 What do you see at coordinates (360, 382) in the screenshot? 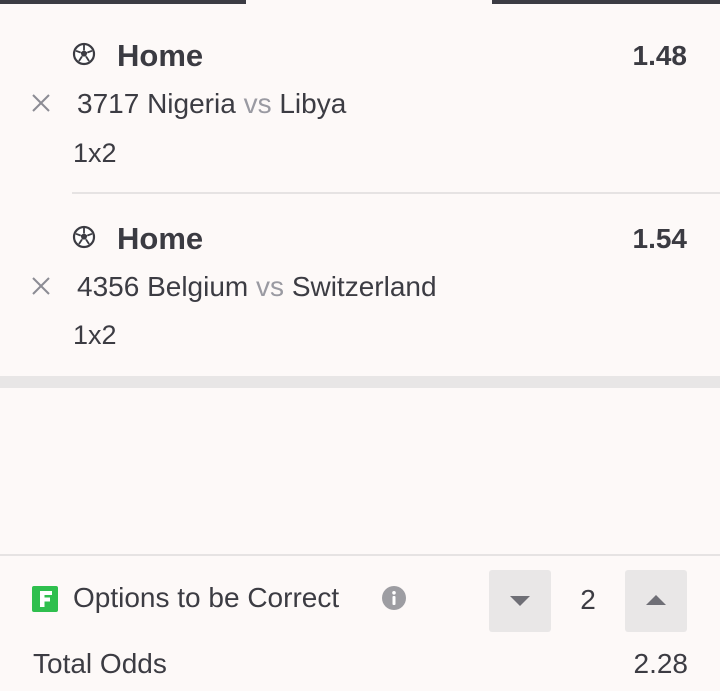
I see `section-divider` at bounding box center [360, 382].